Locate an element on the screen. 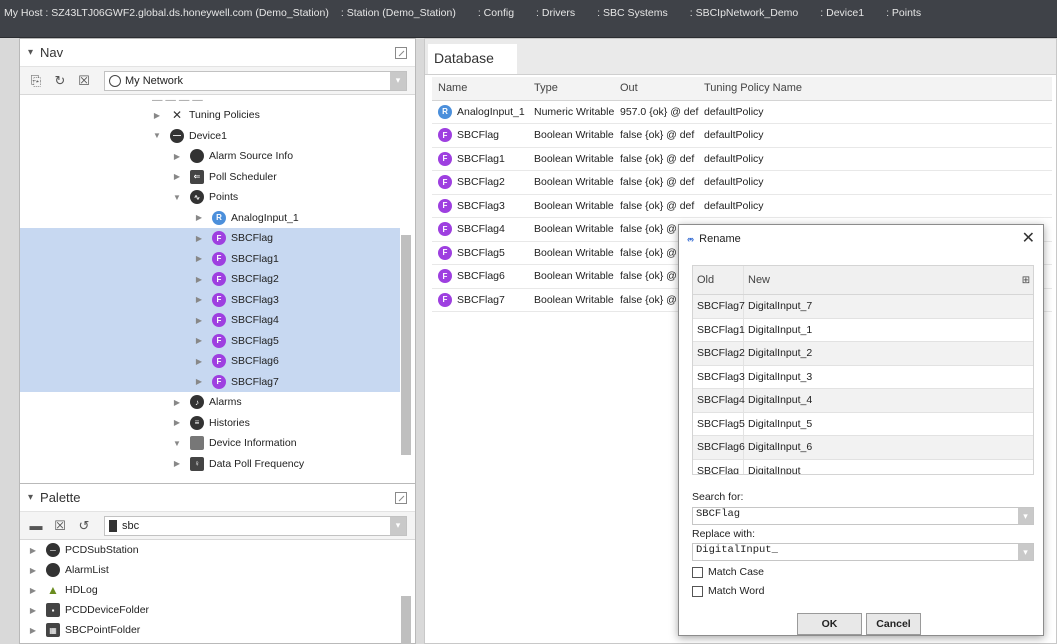 This screenshot has width=1057, height=644. close-tree-icon: ☒ is located at coordinates (84, 81).